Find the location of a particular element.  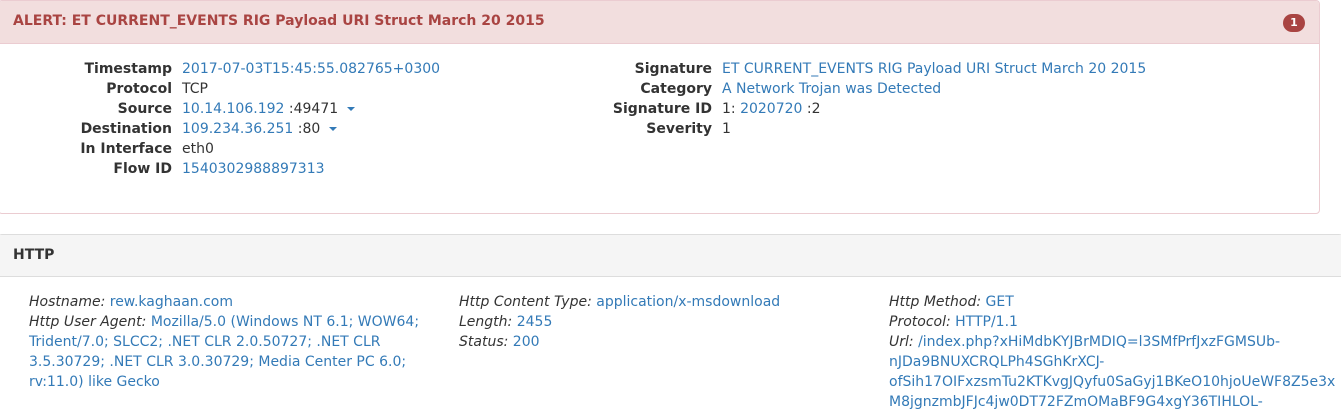

protocol-label: Protocol is located at coordinates (139, 89).